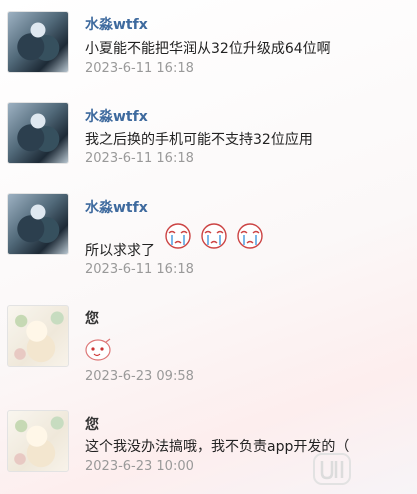 The image size is (417, 494). Describe the element at coordinates (120, 251) in the screenshot. I see `message-text: 所以求求了` at that location.